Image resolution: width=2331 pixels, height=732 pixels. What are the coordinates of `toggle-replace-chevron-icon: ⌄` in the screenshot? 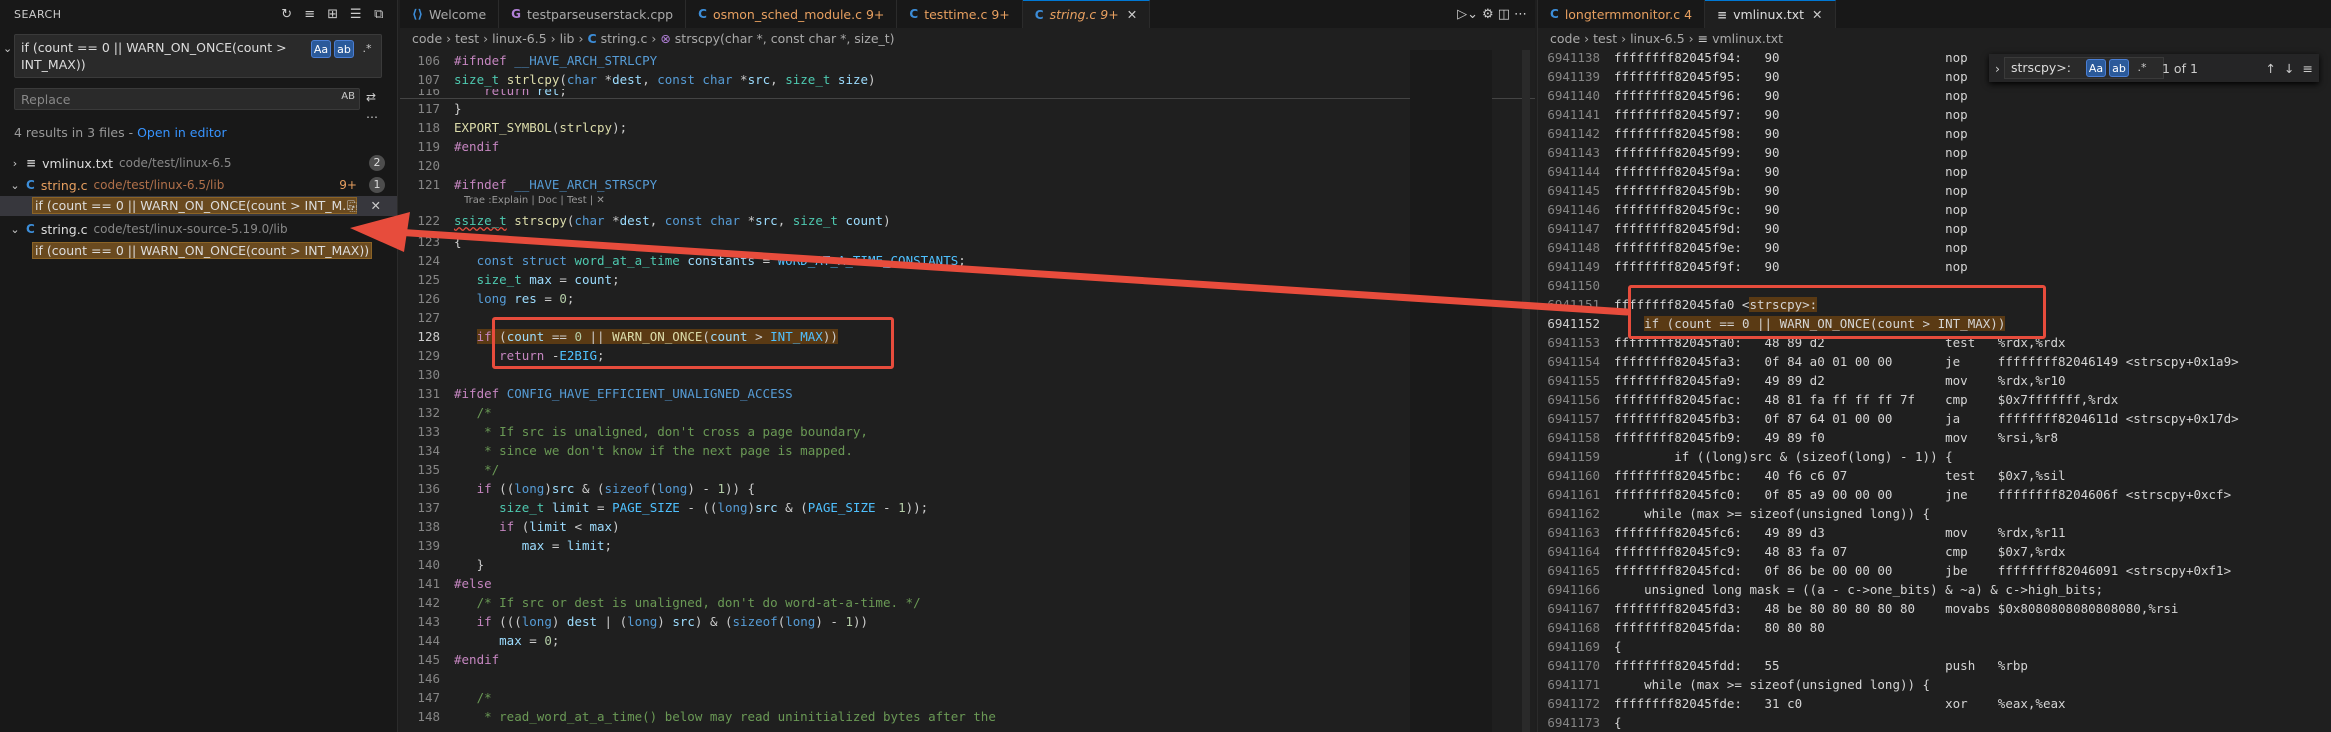 It's located at (8, 48).